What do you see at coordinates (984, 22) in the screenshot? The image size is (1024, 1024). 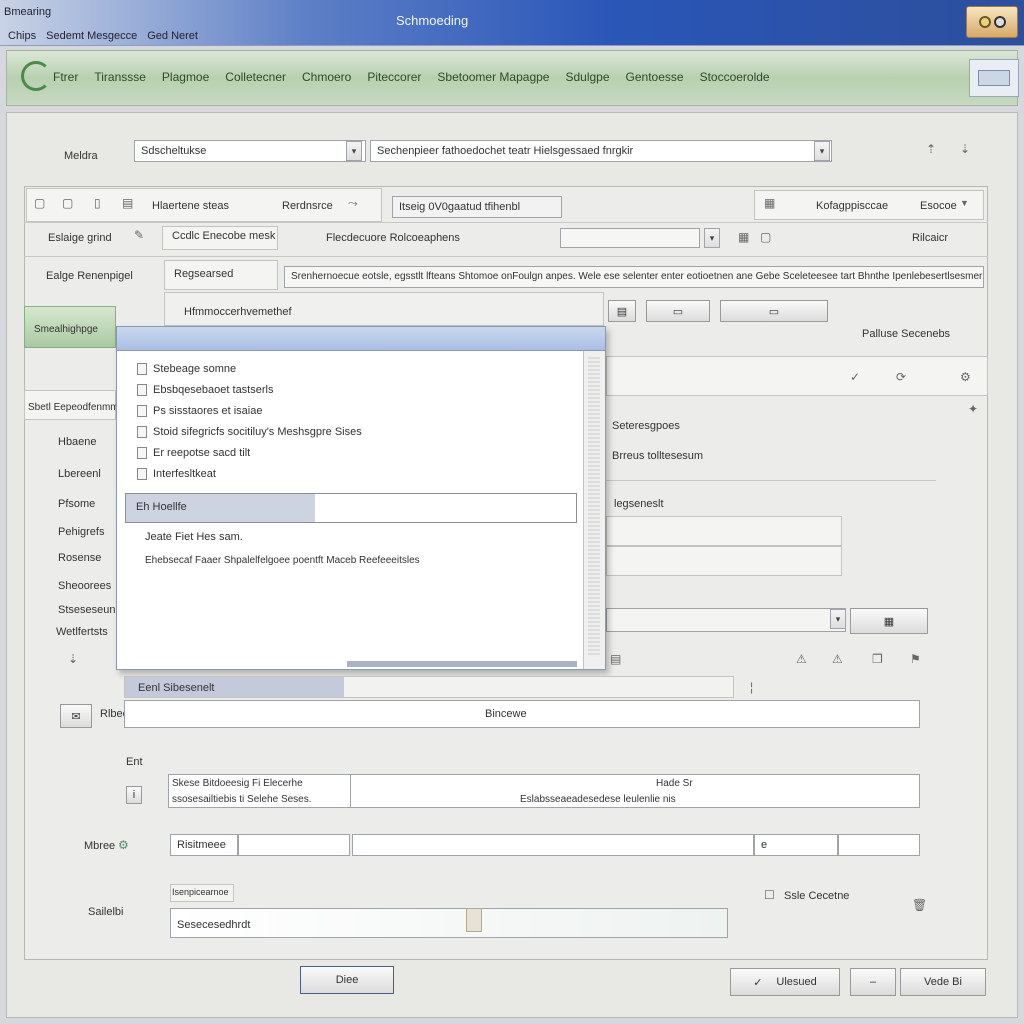 I see `user-status-icon` at bounding box center [984, 22].